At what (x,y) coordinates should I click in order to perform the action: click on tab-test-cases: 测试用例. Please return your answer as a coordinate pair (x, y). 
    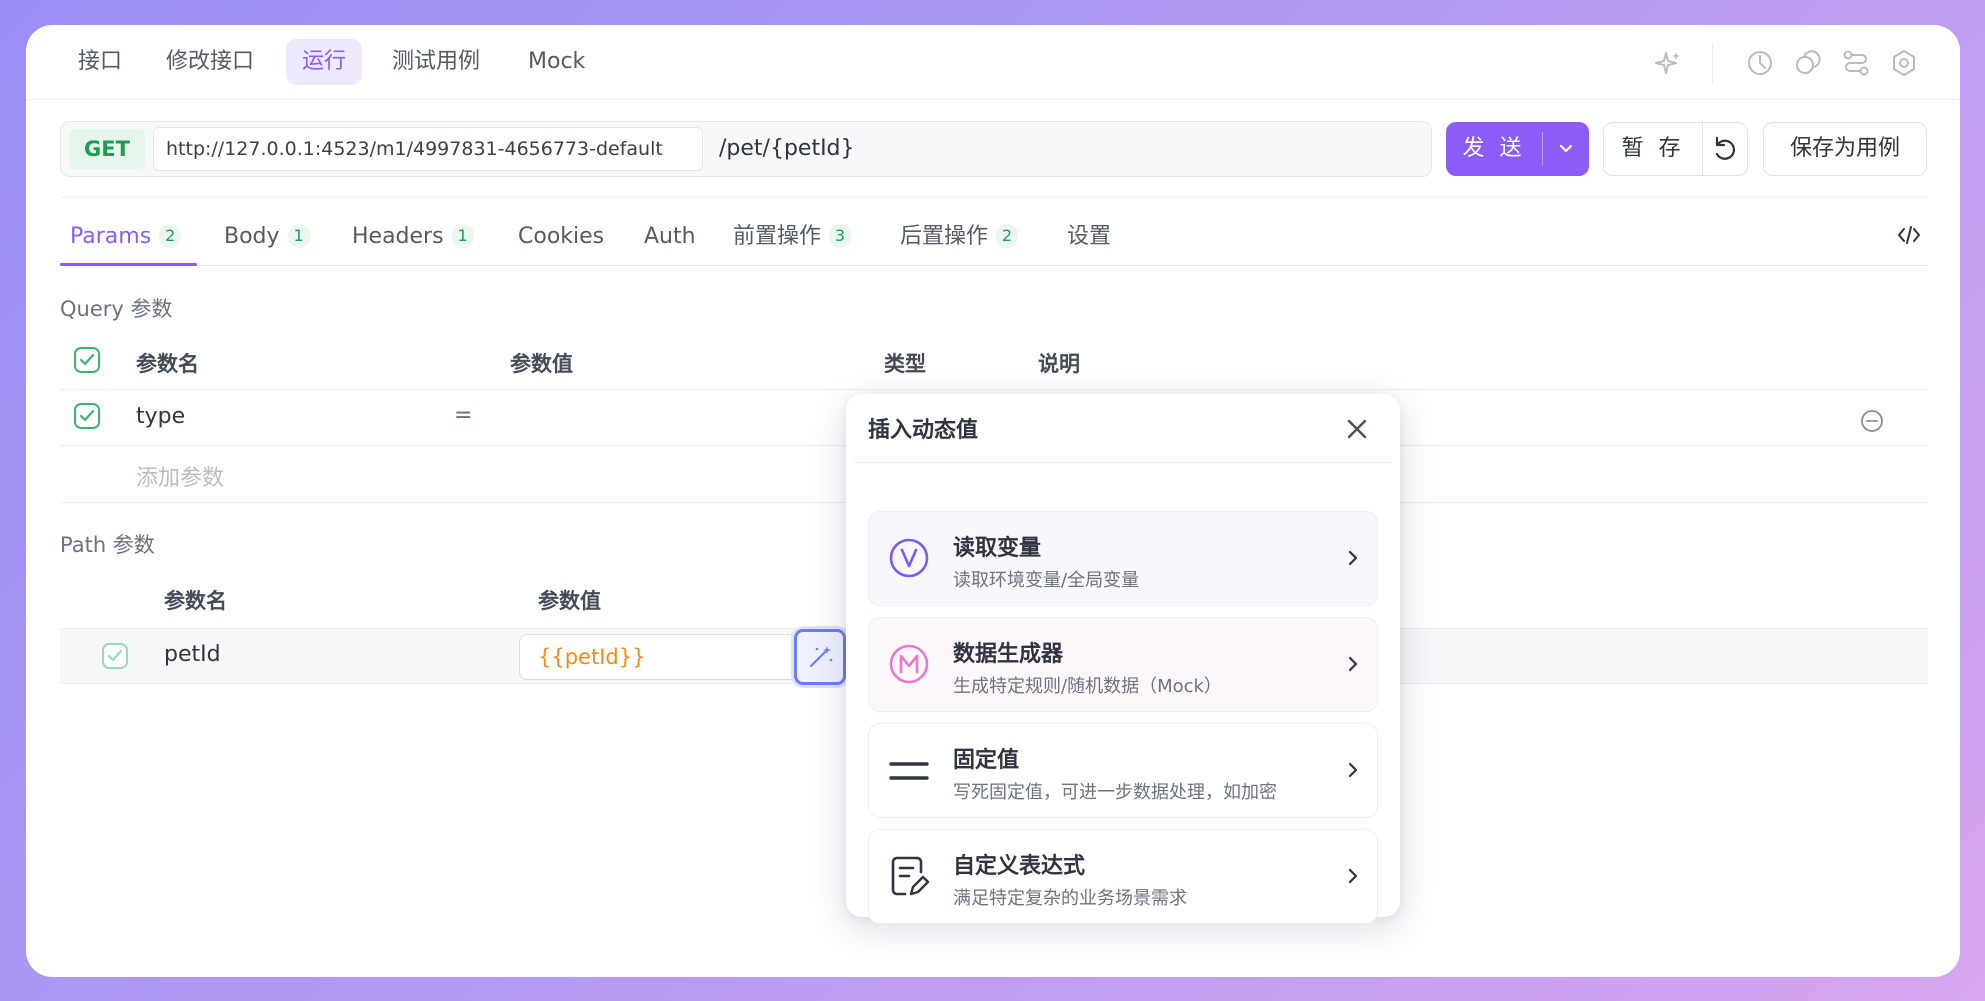
    Looking at the image, I should click on (436, 62).